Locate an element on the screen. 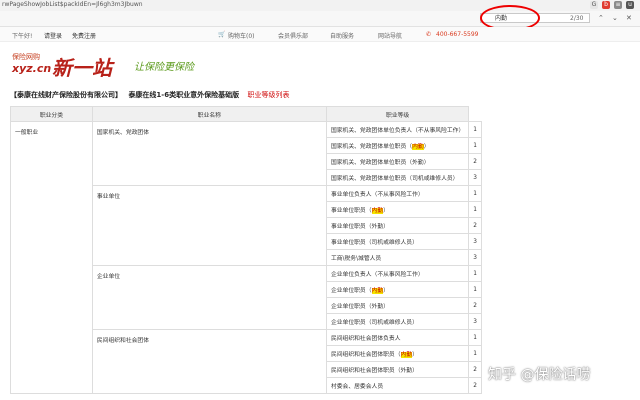 The height and width of the screenshot is (400, 640). extension-icon-2: b is located at coordinates (606, 5).